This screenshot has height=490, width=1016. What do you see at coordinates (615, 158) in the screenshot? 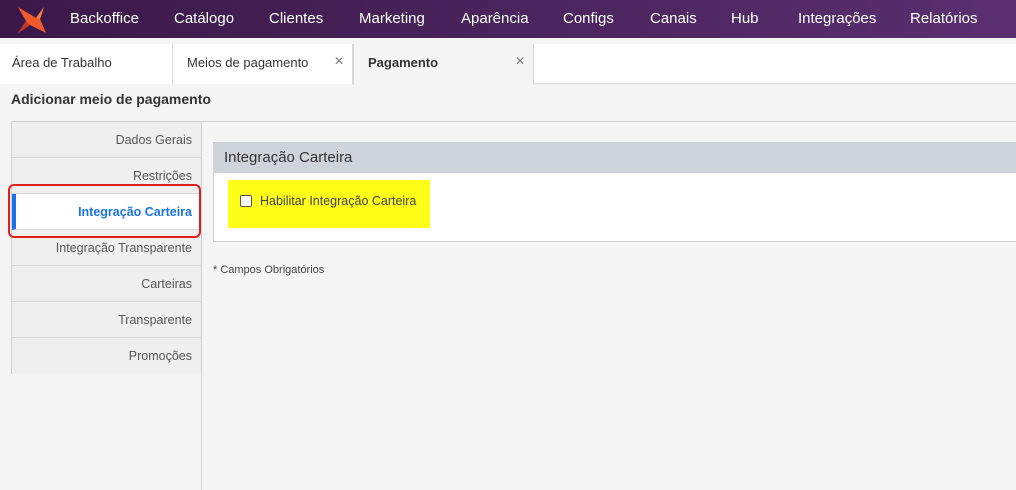
I see `panel-title: Integração Carteira` at bounding box center [615, 158].